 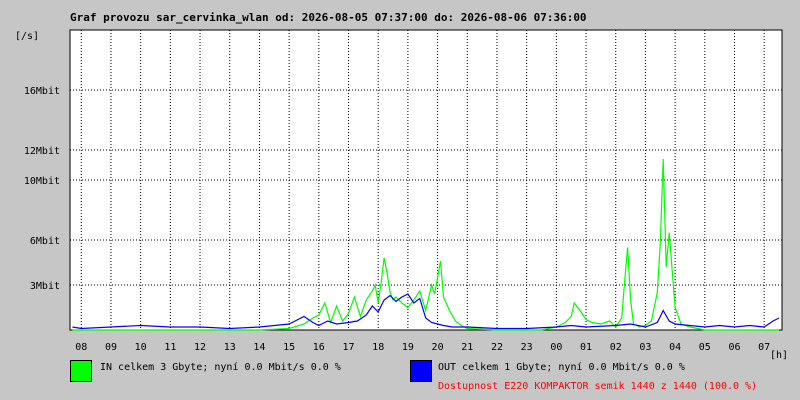 What do you see at coordinates (421, 371) in the screenshot?
I see `legend-out-swatch` at bounding box center [421, 371].